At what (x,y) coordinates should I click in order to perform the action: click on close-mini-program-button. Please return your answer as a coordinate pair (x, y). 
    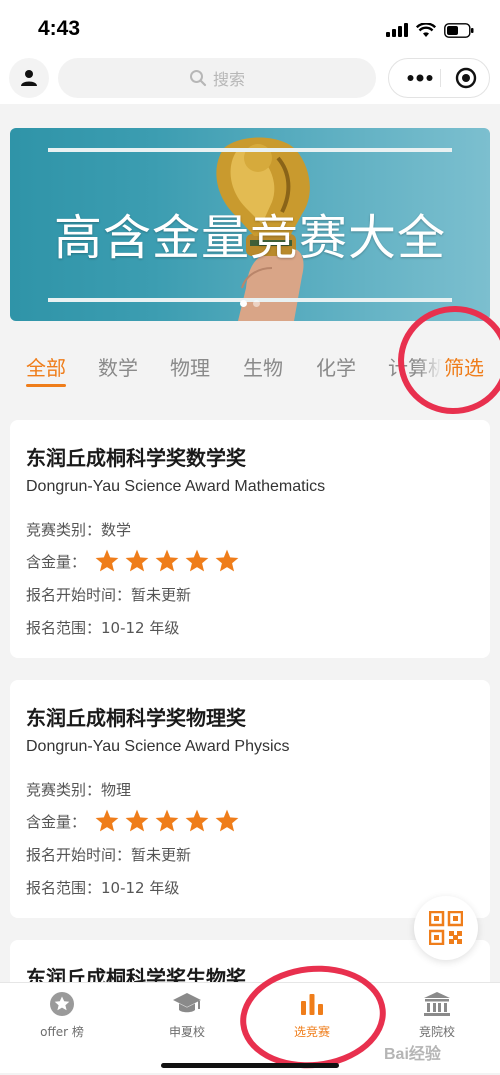
    Looking at the image, I should click on (466, 78).